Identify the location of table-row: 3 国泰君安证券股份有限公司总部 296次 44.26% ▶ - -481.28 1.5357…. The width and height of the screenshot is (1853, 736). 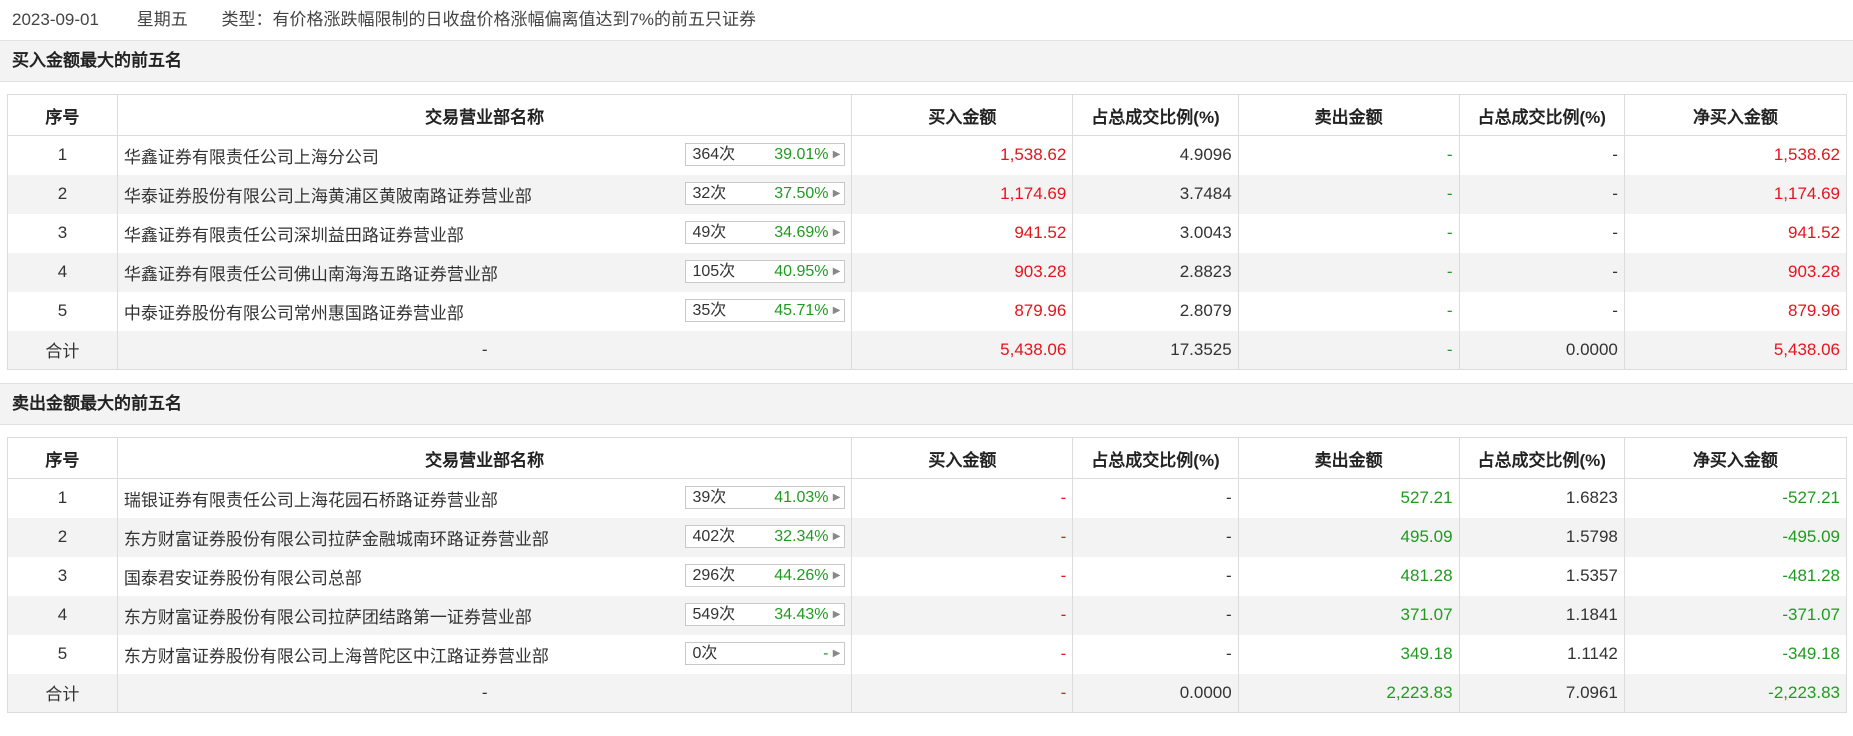
(927, 576).